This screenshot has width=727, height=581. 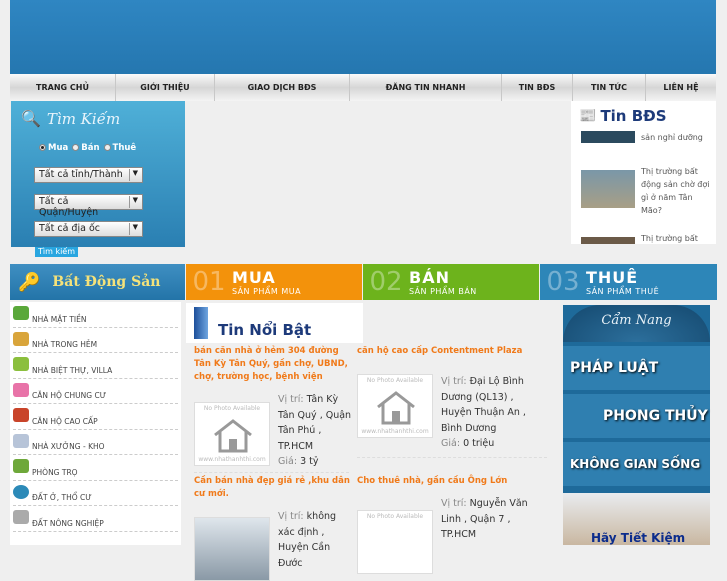 What do you see at coordinates (95, 315) in the screenshot?
I see `menu-item: NHÀ MẶT TIỀN` at bounding box center [95, 315].